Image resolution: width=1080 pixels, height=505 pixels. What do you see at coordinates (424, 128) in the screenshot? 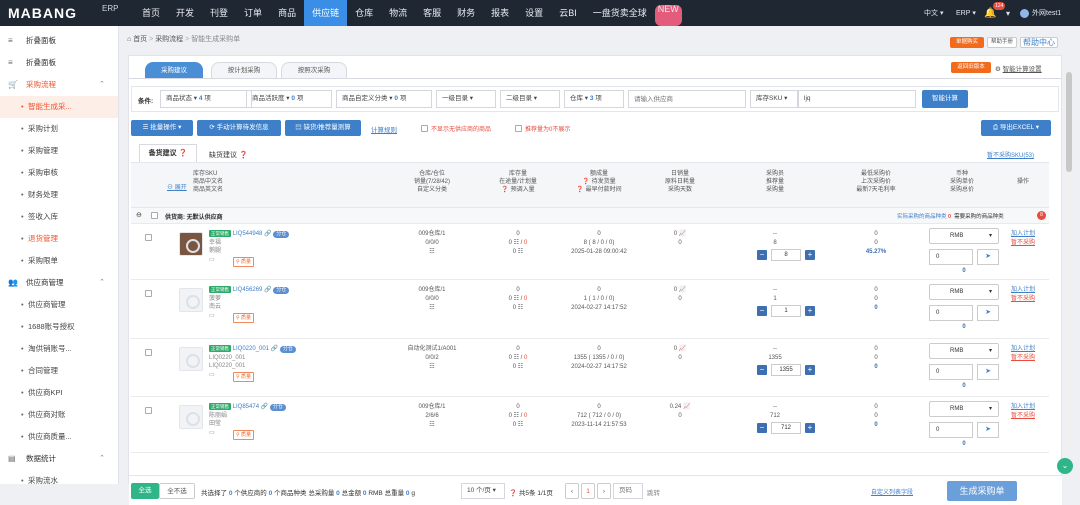
I see `no-supplier-checkbox` at bounding box center [424, 128].